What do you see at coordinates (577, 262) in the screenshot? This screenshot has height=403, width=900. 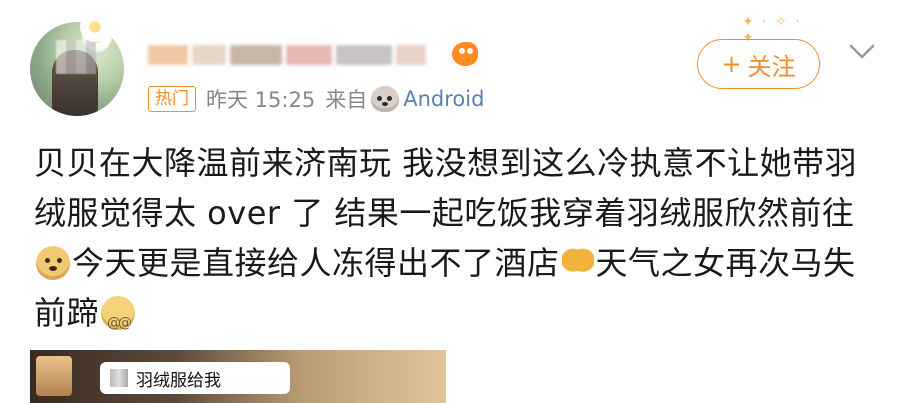 I see `pray-emoji-icon` at bounding box center [577, 262].